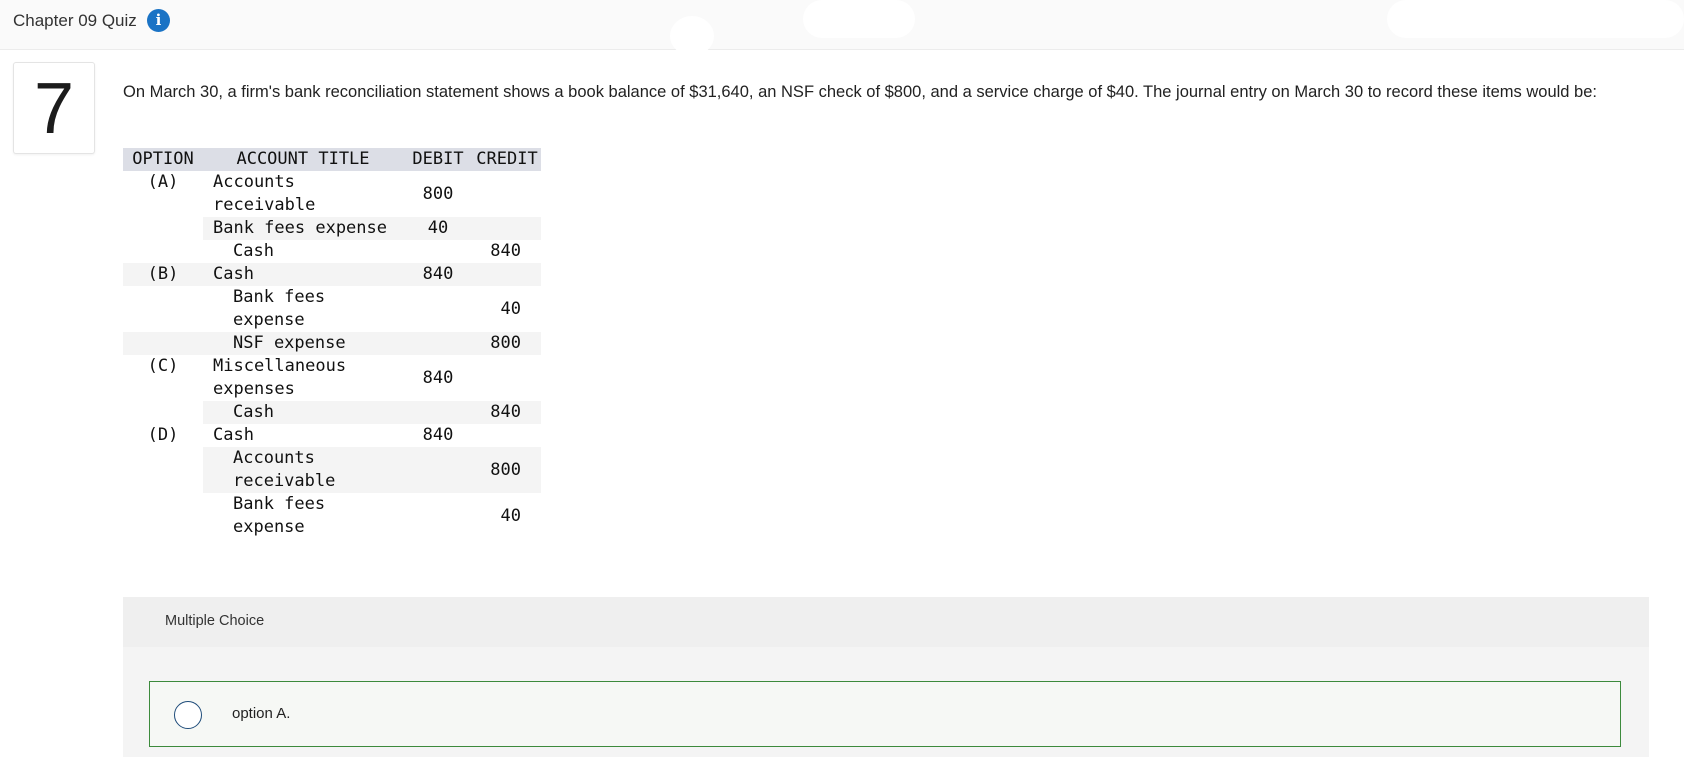  Describe the element at coordinates (163, 366) in the screenshot. I see `option-cell: (C)` at that location.